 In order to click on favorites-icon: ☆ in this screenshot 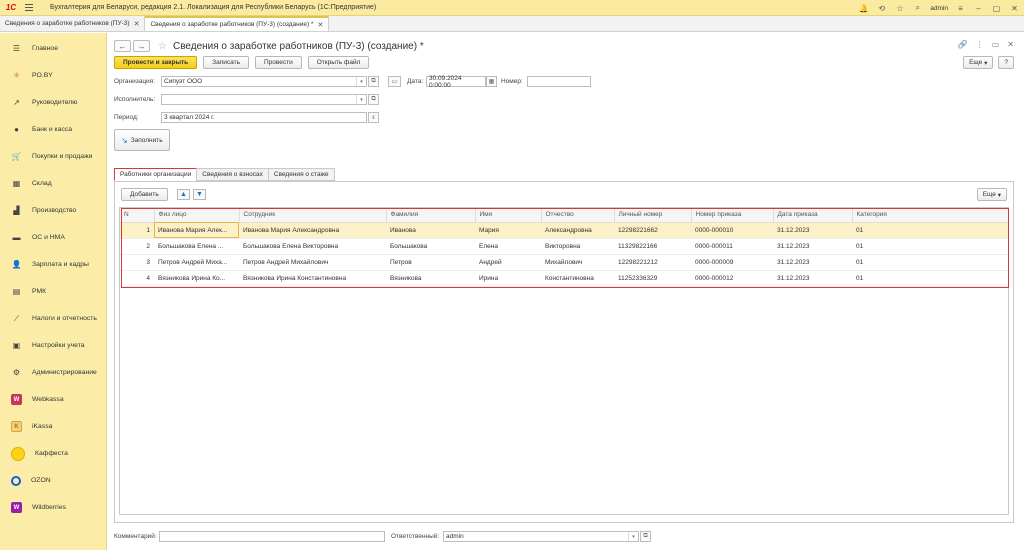, I will do `click(899, 8)`.